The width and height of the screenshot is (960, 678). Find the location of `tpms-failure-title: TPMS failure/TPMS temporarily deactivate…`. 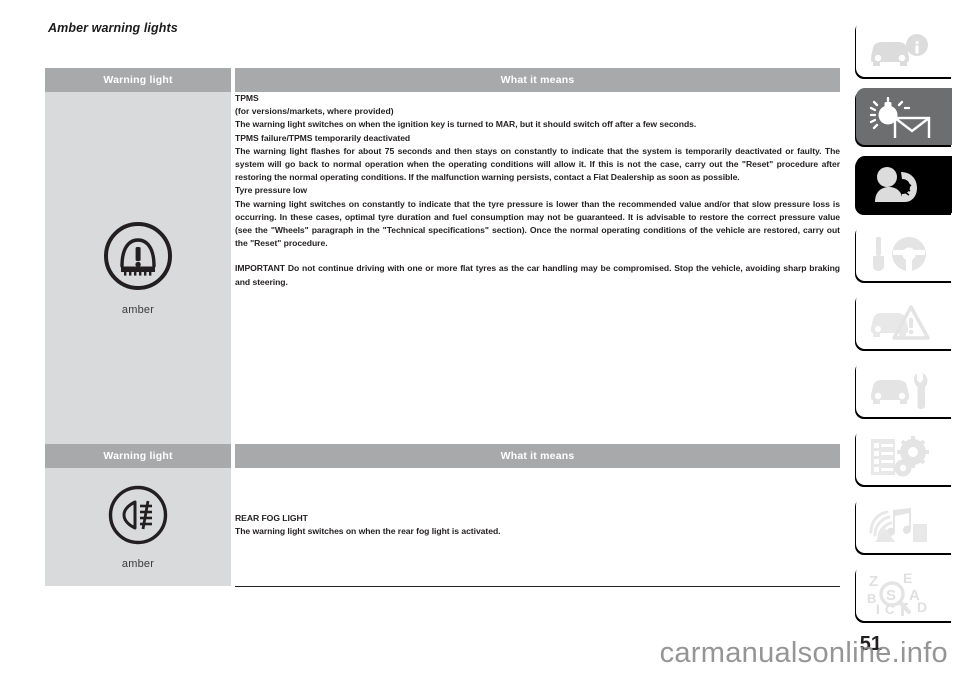

tpms-failure-title: TPMS failure/TPMS temporarily deactivate… is located at coordinates (323, 137).